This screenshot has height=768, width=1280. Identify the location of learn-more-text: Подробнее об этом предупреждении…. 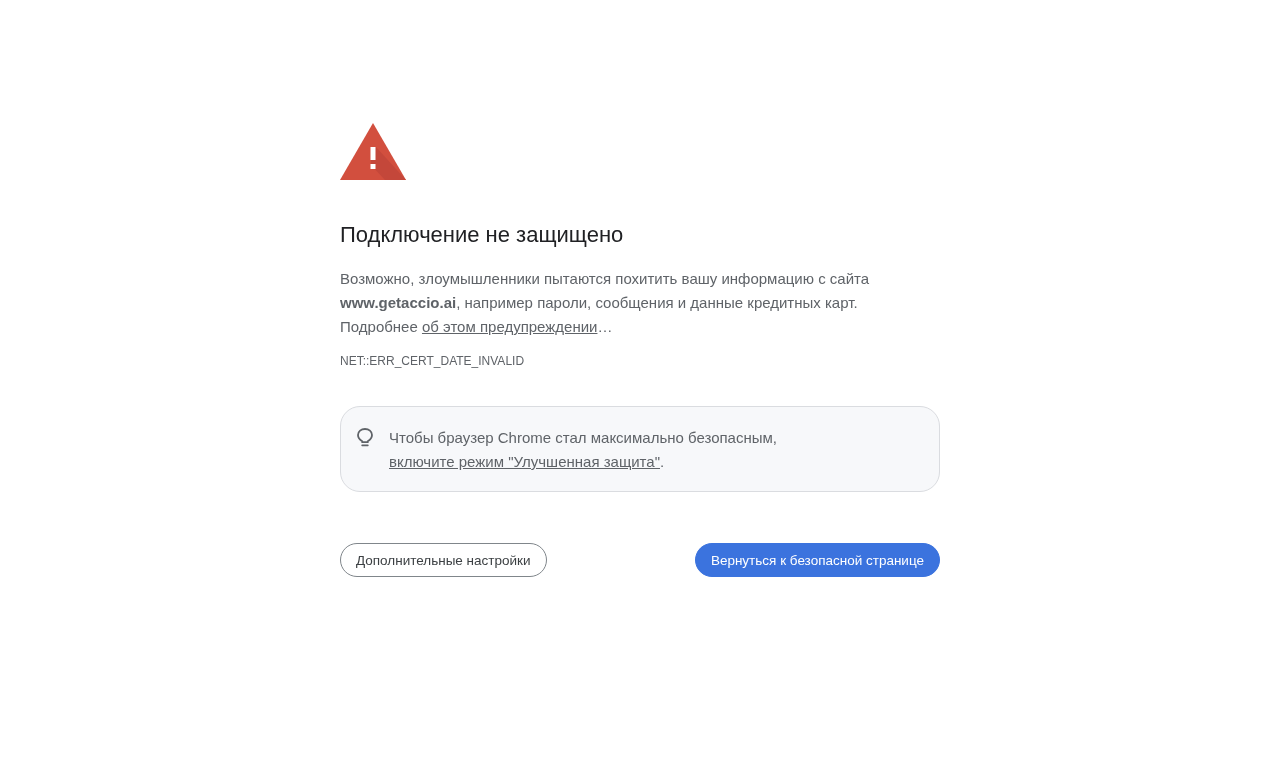
(477, 327).